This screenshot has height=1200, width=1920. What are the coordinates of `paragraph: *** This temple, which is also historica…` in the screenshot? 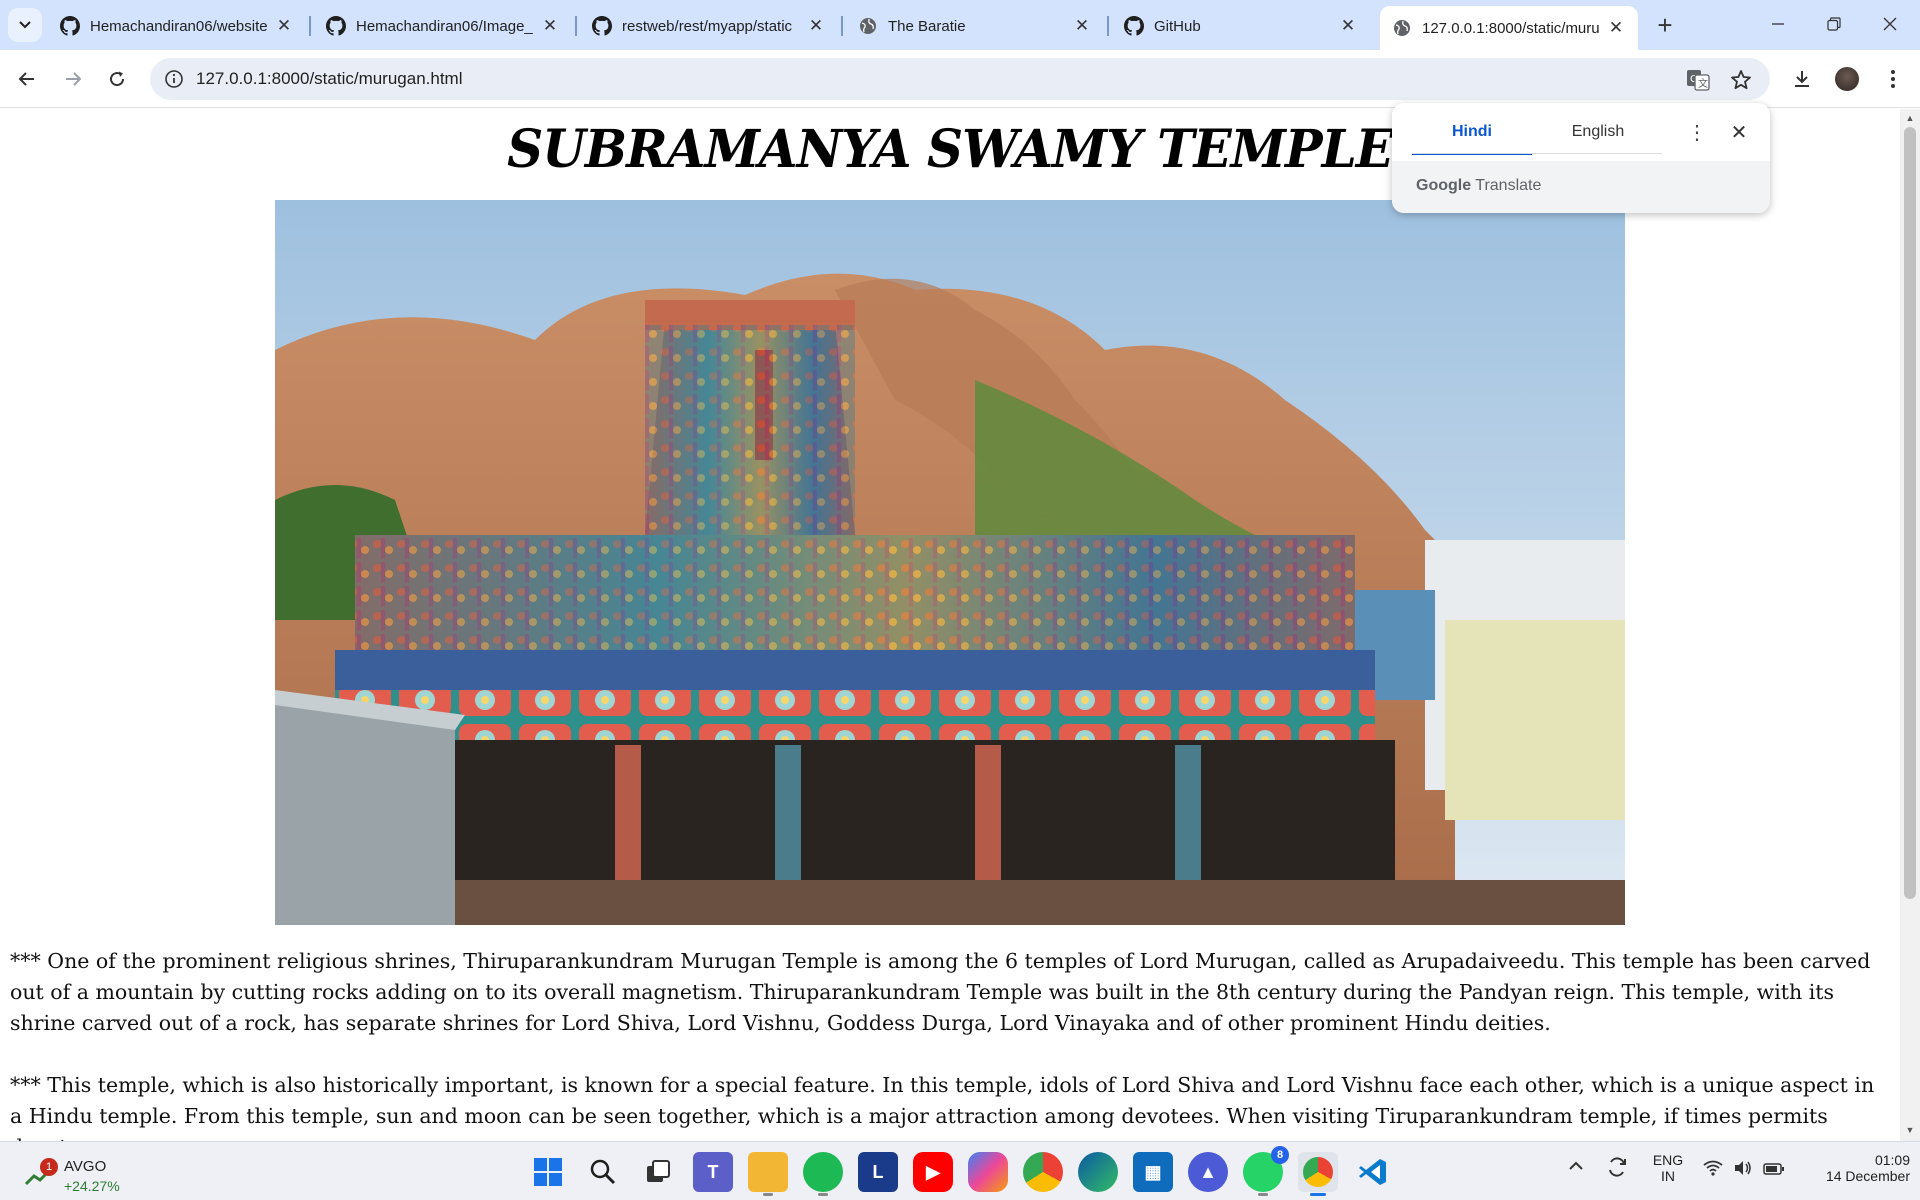 It's located at (942, 1107).